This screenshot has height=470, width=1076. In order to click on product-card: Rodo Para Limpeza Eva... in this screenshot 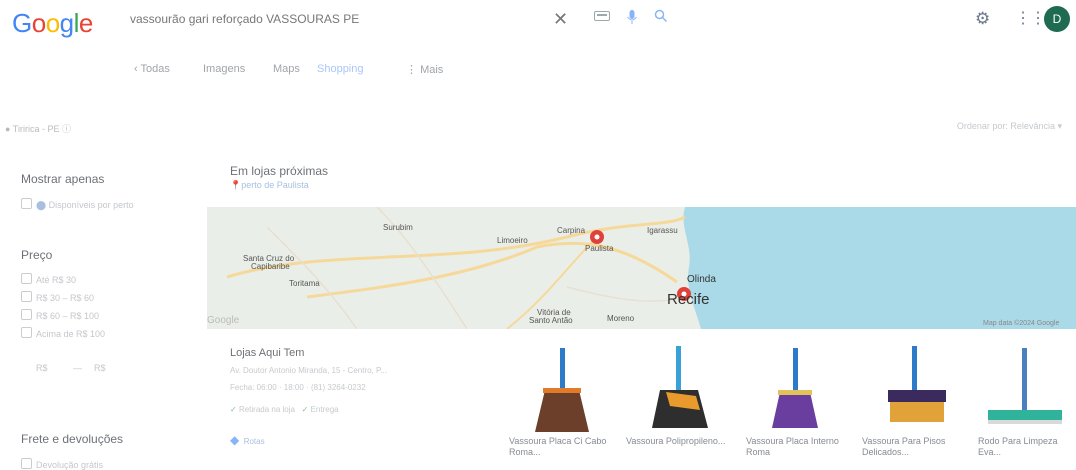, I will do `click(1026, 407)`.